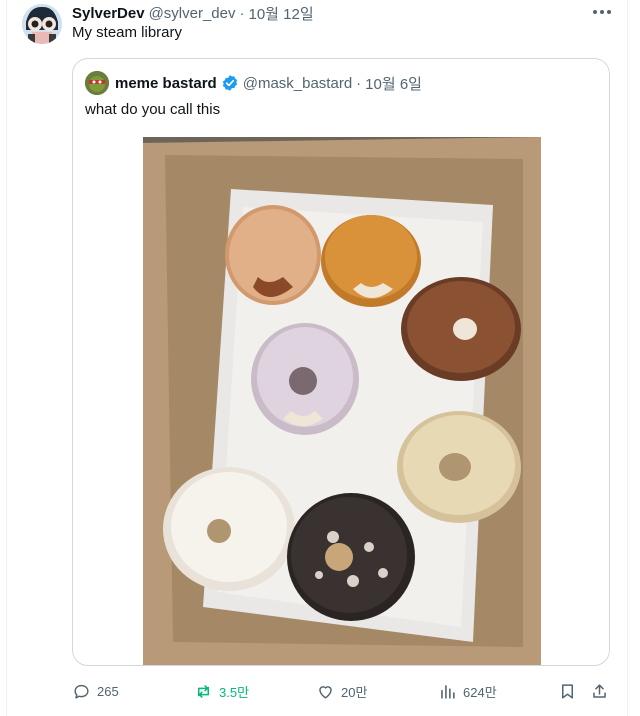 The height and width of the screenshot is (716, 640). I want to click on quoted-post-date: 10월 6일, so click(393, 83).